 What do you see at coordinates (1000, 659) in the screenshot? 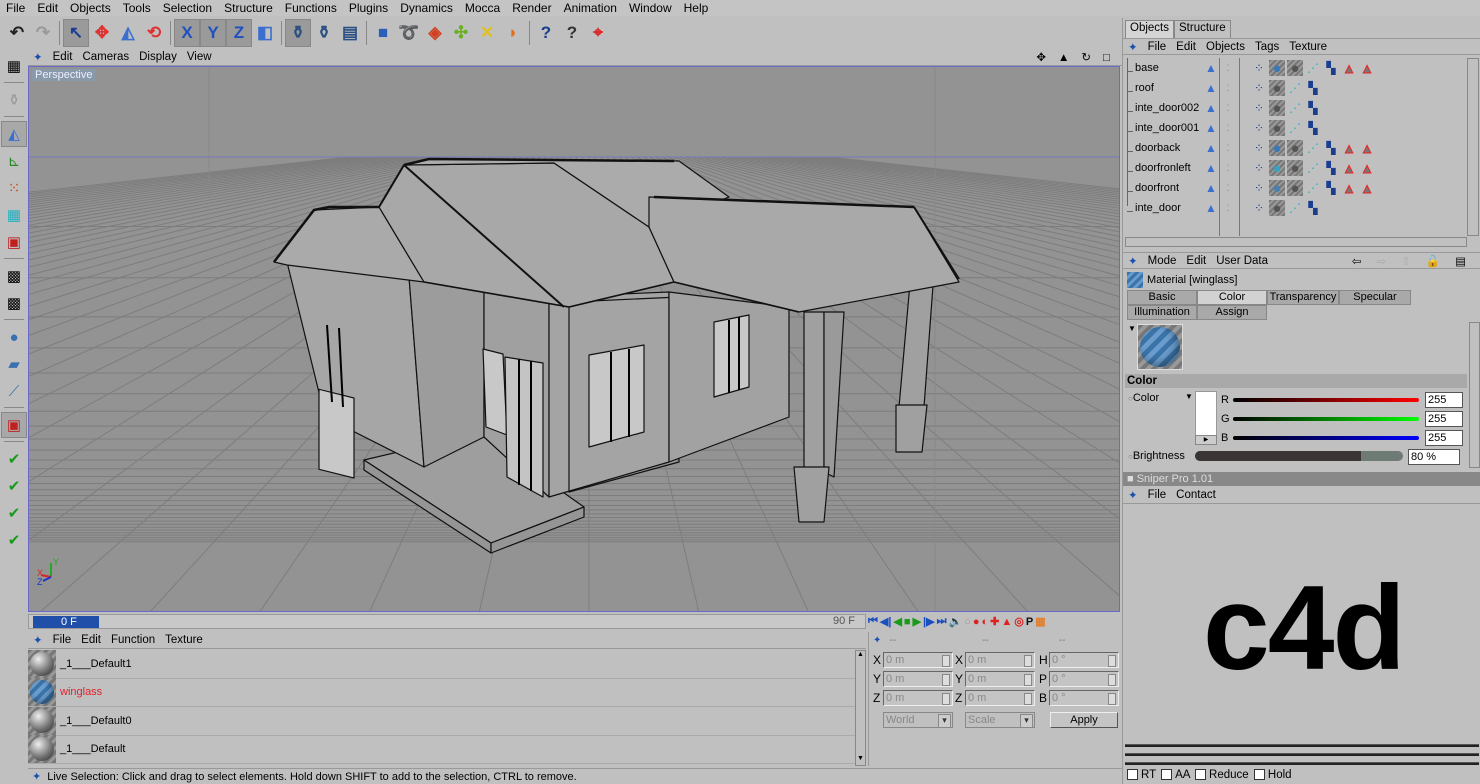
I see `size-x-field: 0 m` at bounding box center [1000, 659].